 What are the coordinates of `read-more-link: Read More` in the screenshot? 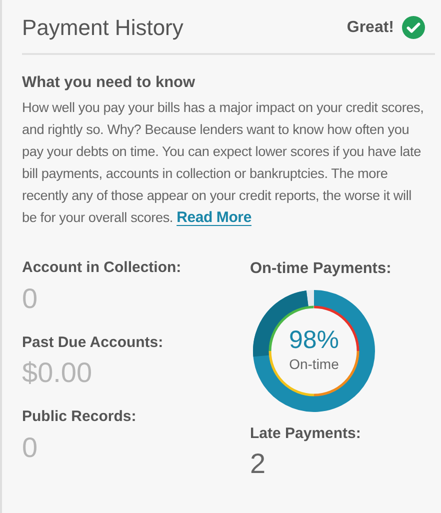 It's located at (214, 217).